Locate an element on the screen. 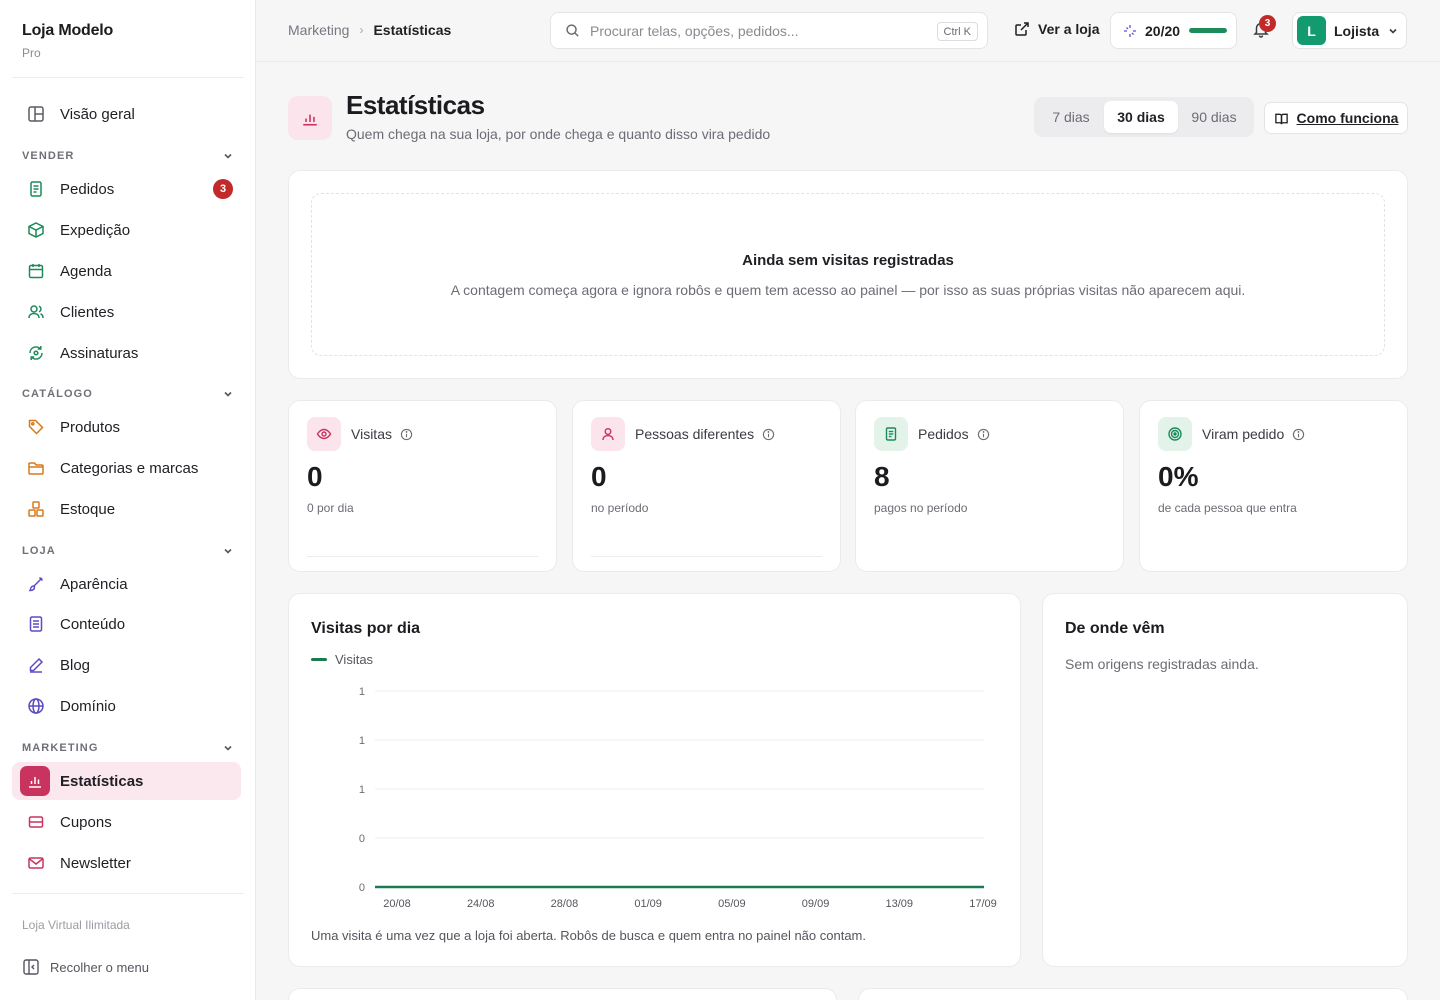  user-name: Lojista is located at coordinates (1357, 30).